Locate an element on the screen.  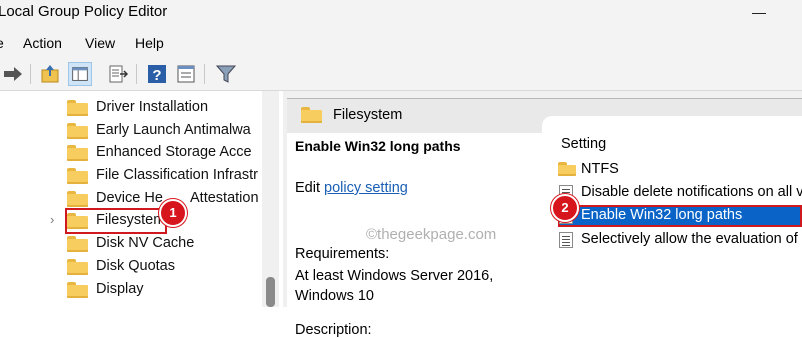
export-list-icon is located at coordinates (118, 74).